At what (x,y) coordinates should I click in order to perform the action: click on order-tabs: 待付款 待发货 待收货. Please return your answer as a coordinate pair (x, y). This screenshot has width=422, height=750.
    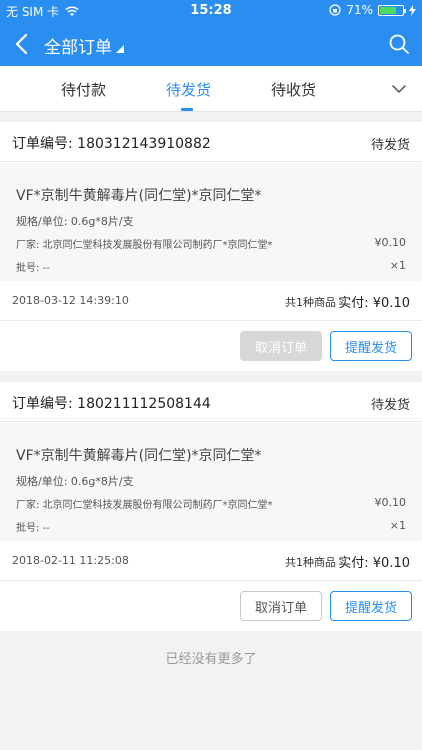
    Looking at the image, I should click on (211, 89).